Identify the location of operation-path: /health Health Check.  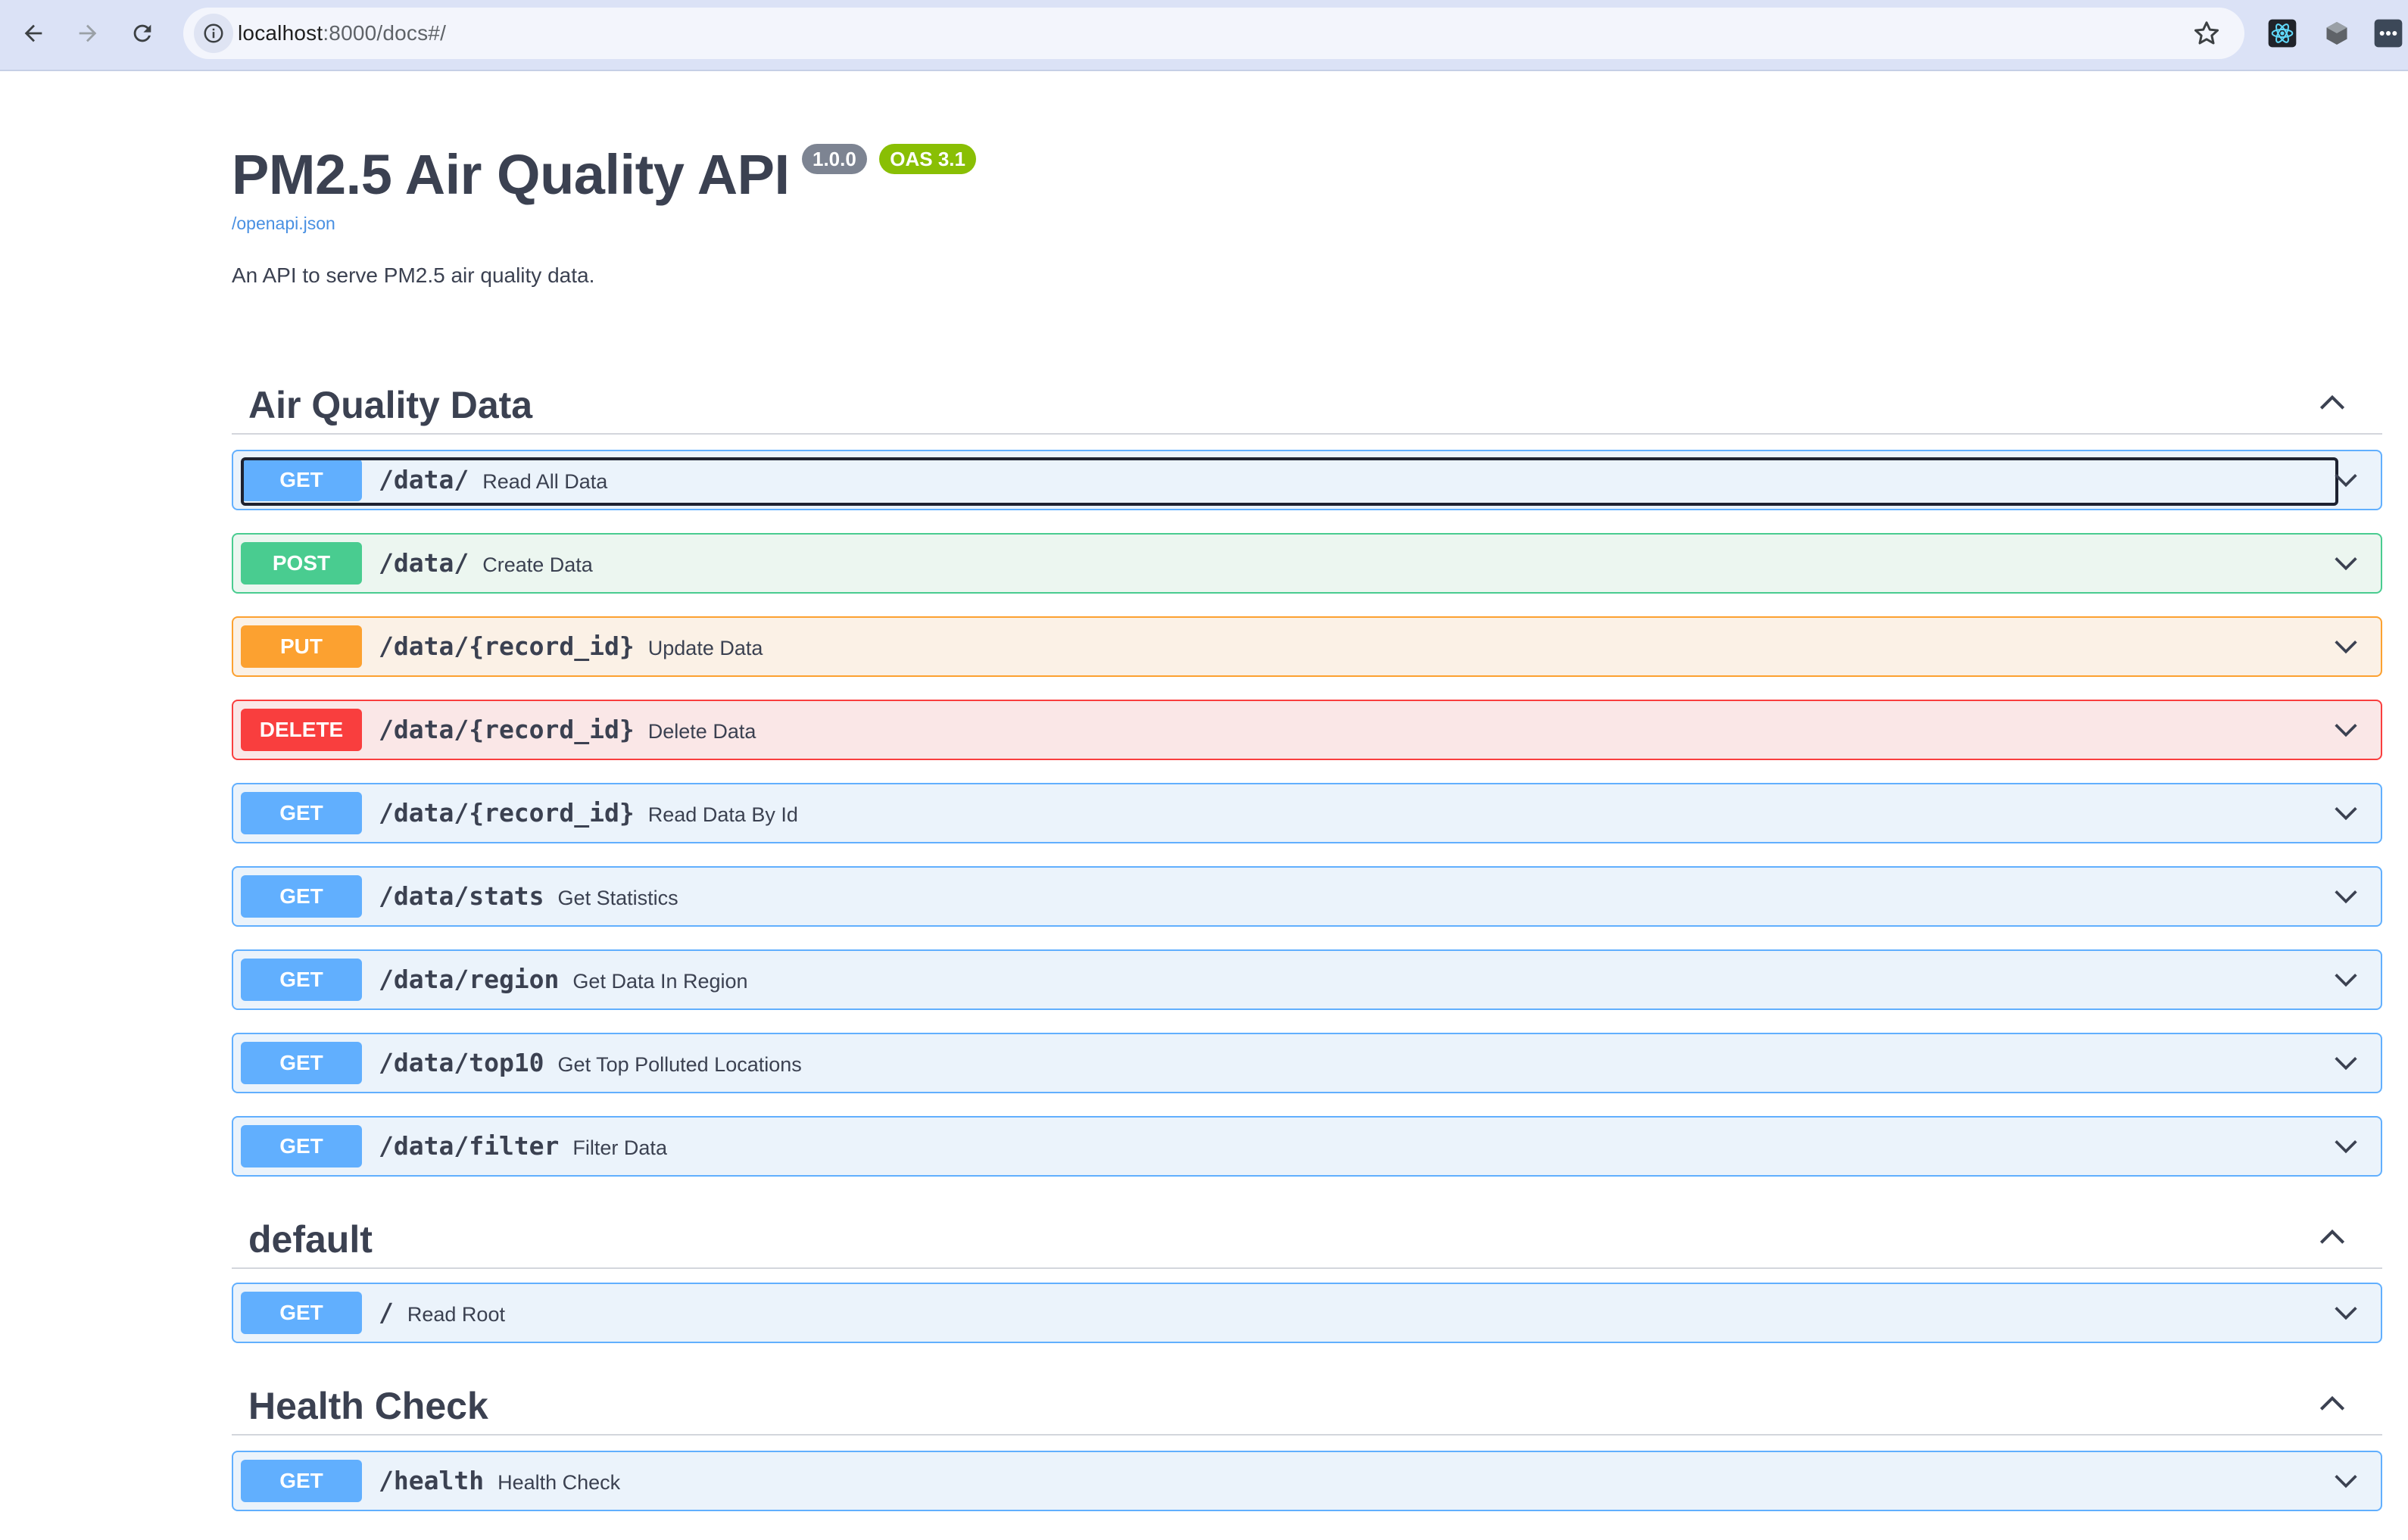
(500, 1481).